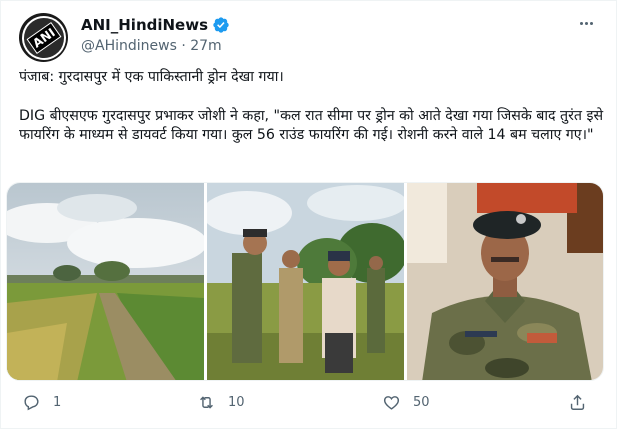 The image size is (617, 429). Describe the element at coordinates (391, 403) in the screenshot. I see `like-icon` at that location.